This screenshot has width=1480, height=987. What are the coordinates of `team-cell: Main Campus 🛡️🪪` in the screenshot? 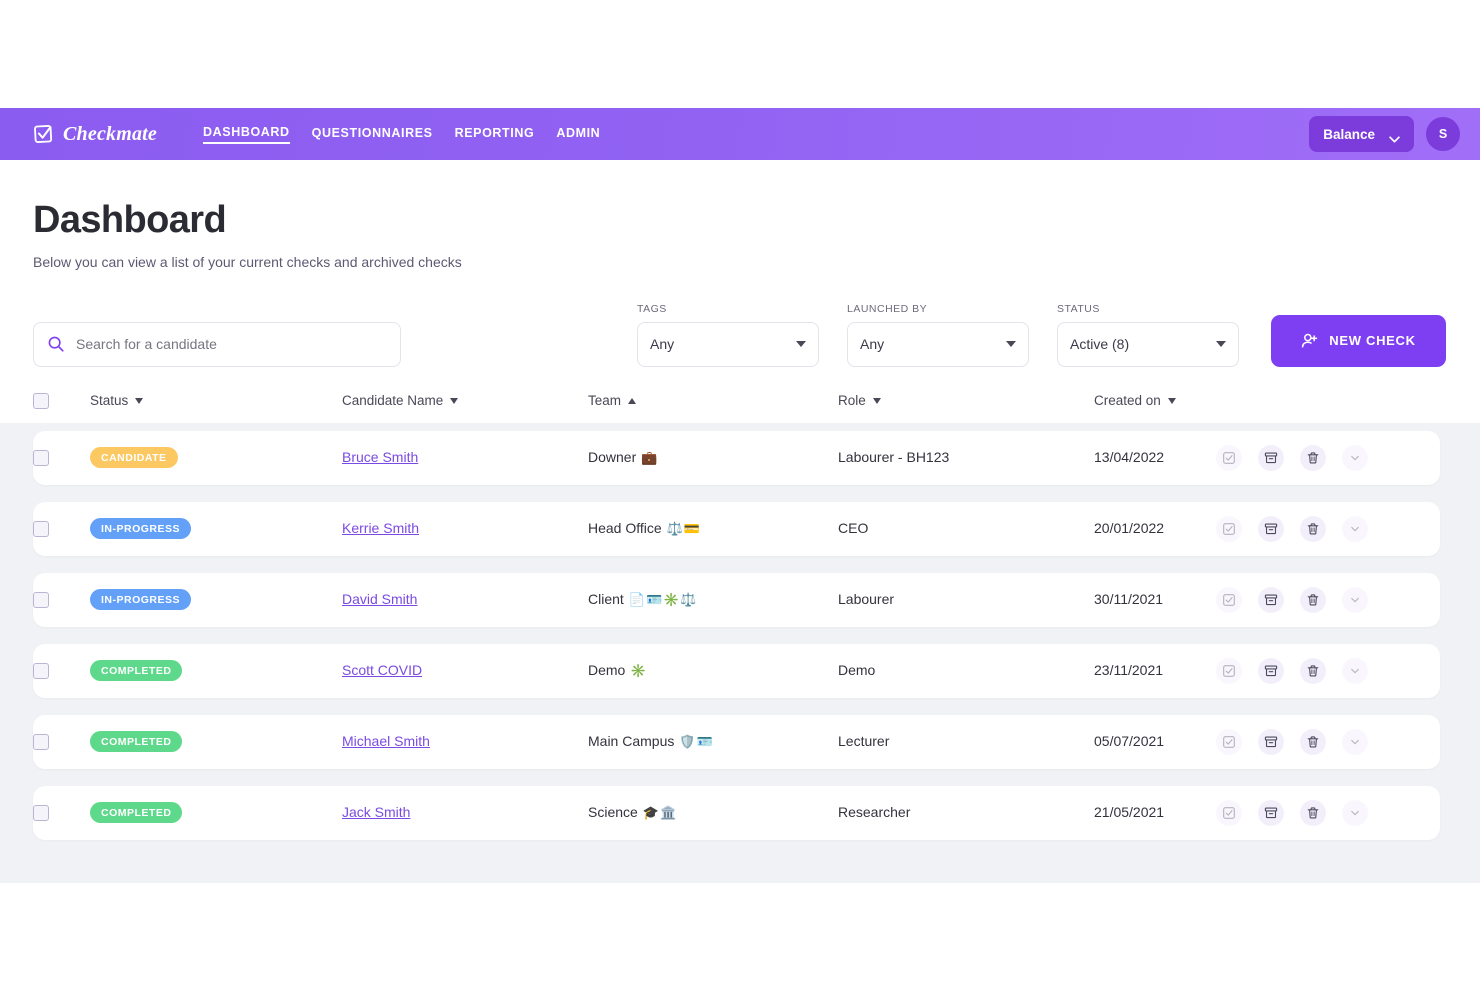 It's located at (713, 742).